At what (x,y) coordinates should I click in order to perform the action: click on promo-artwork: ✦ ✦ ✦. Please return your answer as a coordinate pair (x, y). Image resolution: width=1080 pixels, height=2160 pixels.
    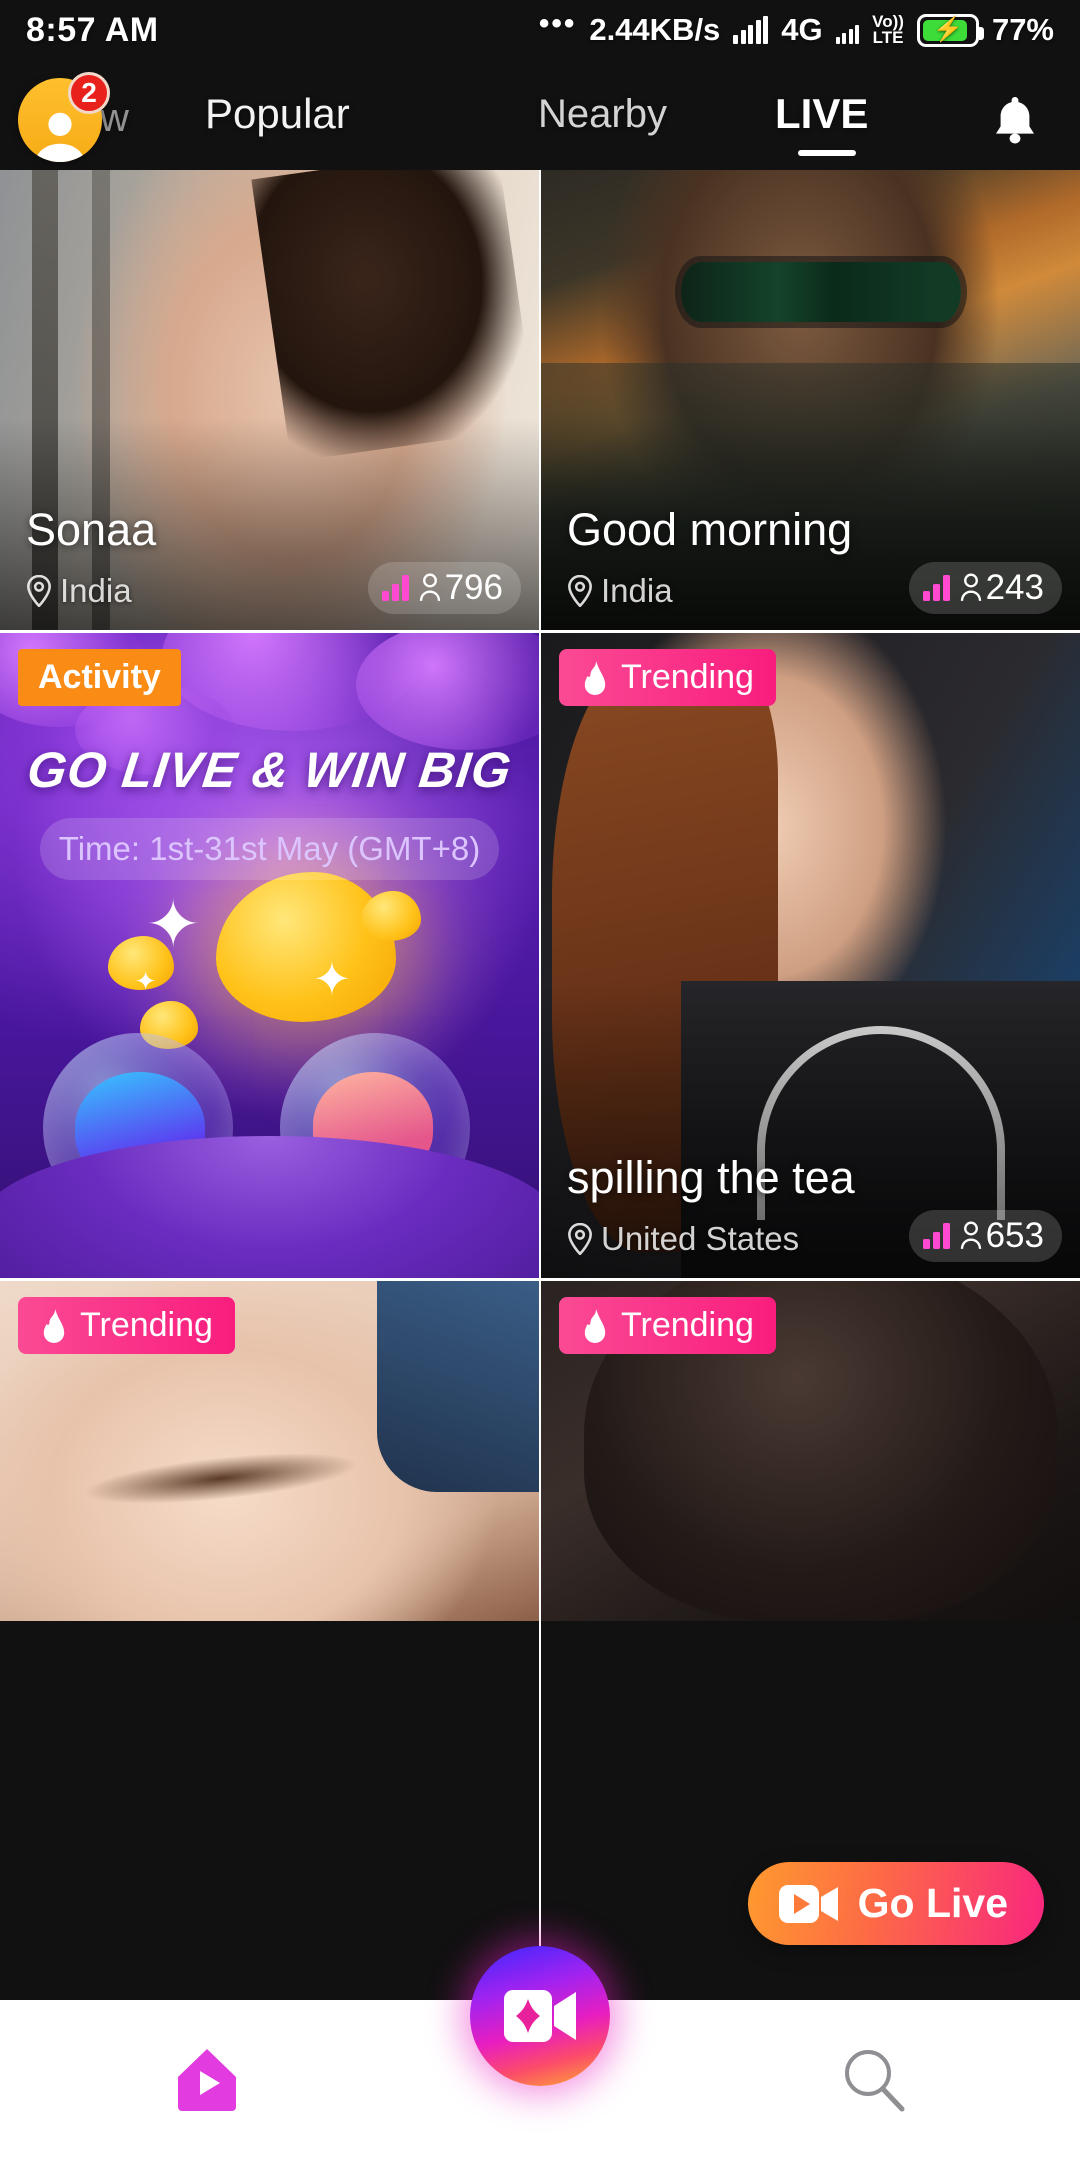
    Looking at the image, I should click on (269, 955).